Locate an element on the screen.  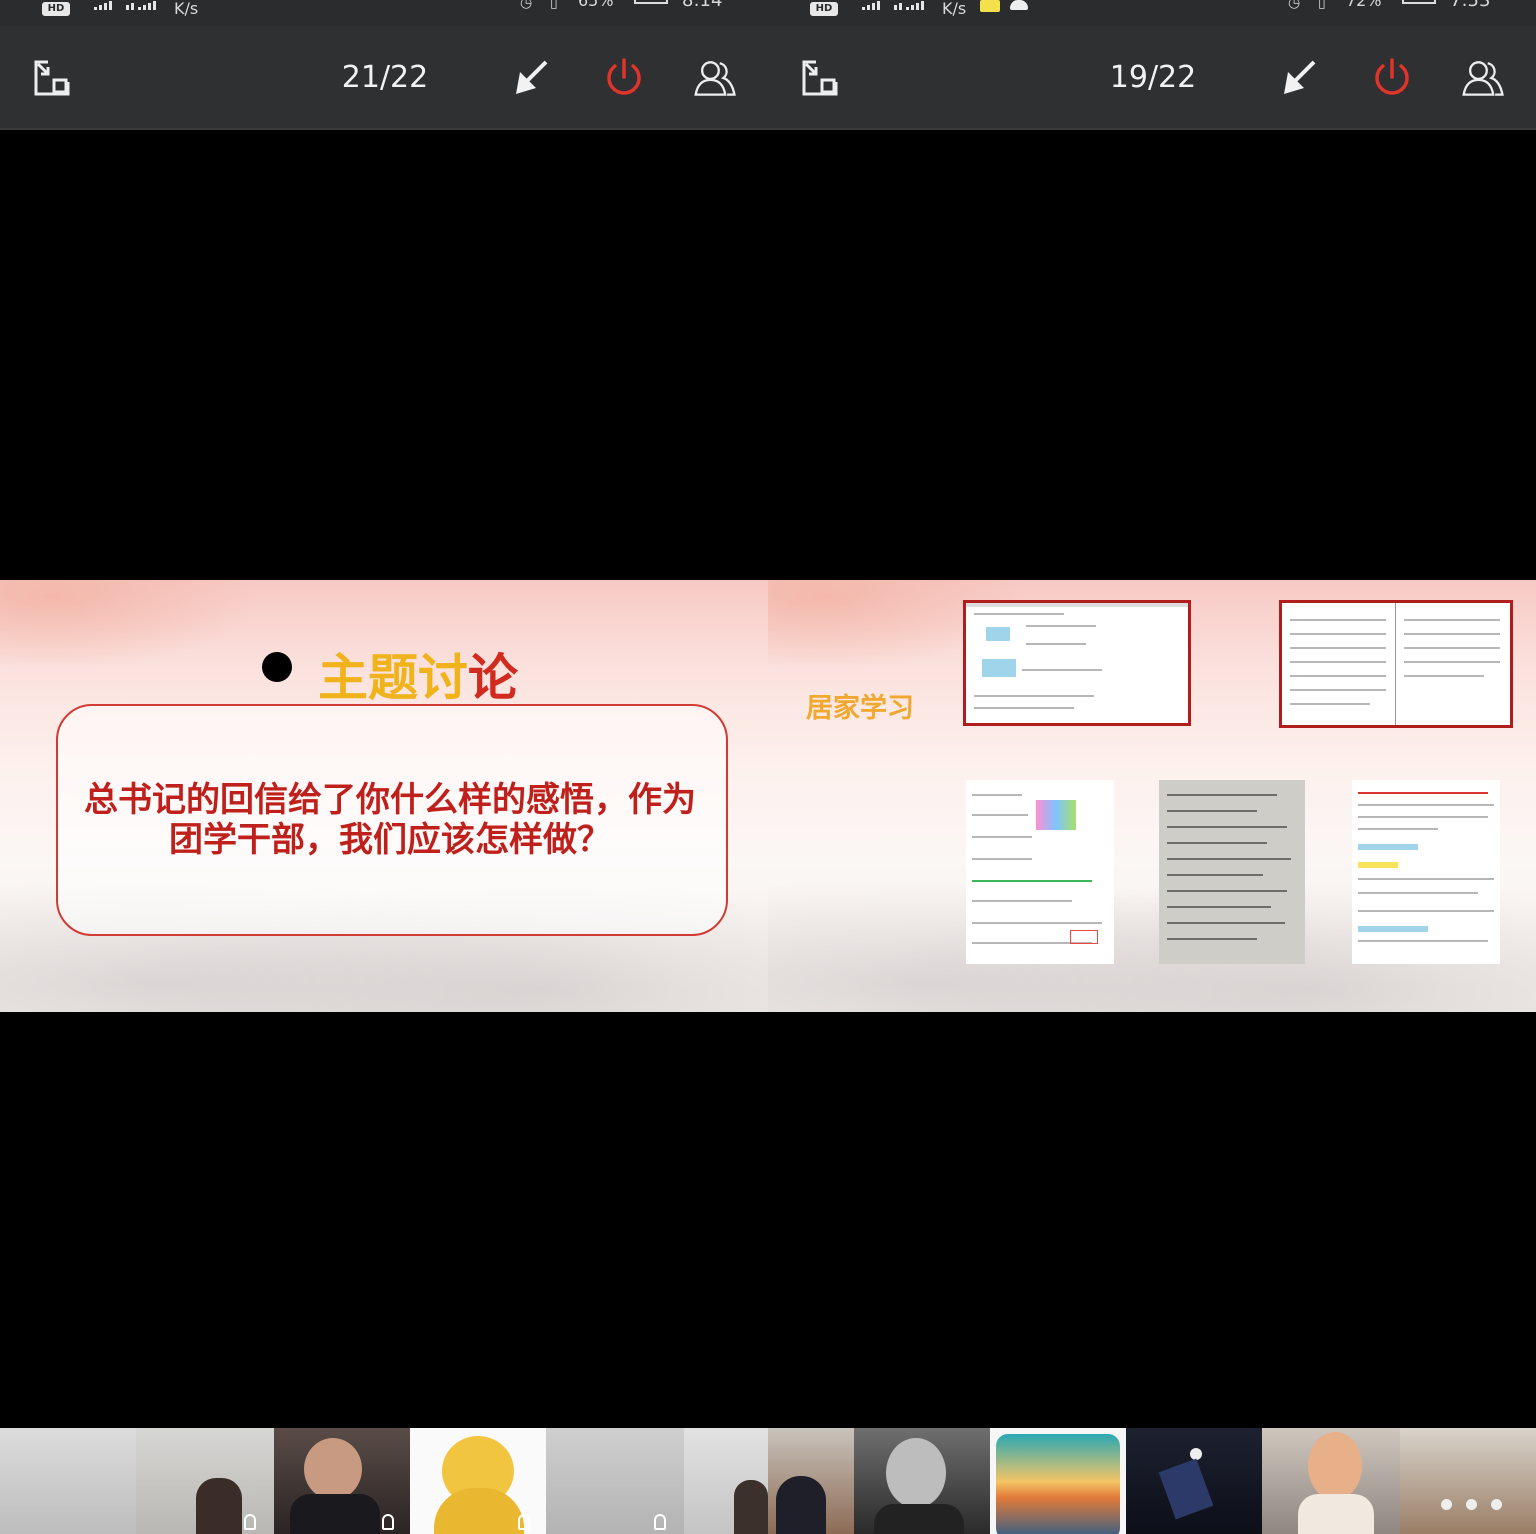
meeting-toolbar: 19/22 is located at coordinates (1152, 78).